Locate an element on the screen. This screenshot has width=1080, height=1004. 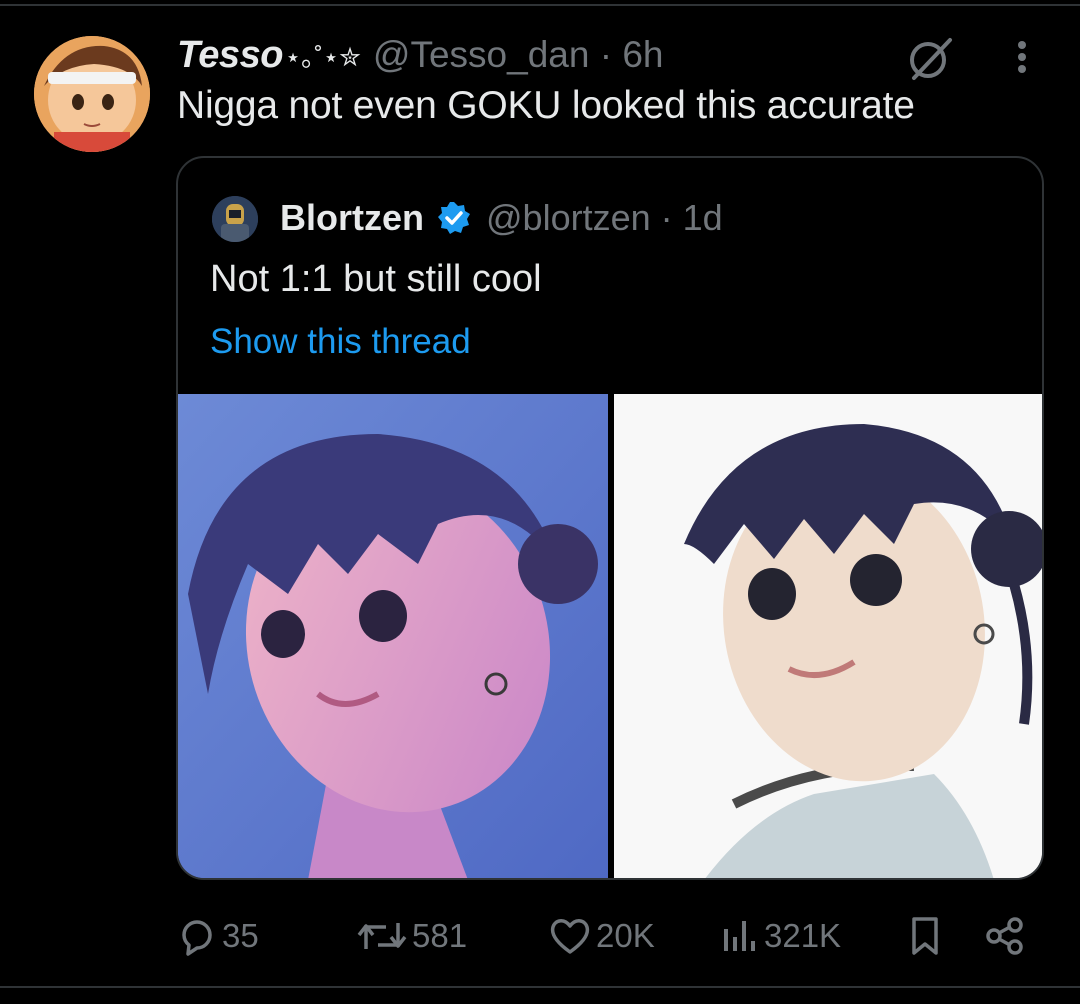
tweet-text: Nigga not even GOKU looked this accurate is located at coordinates (546, 105).